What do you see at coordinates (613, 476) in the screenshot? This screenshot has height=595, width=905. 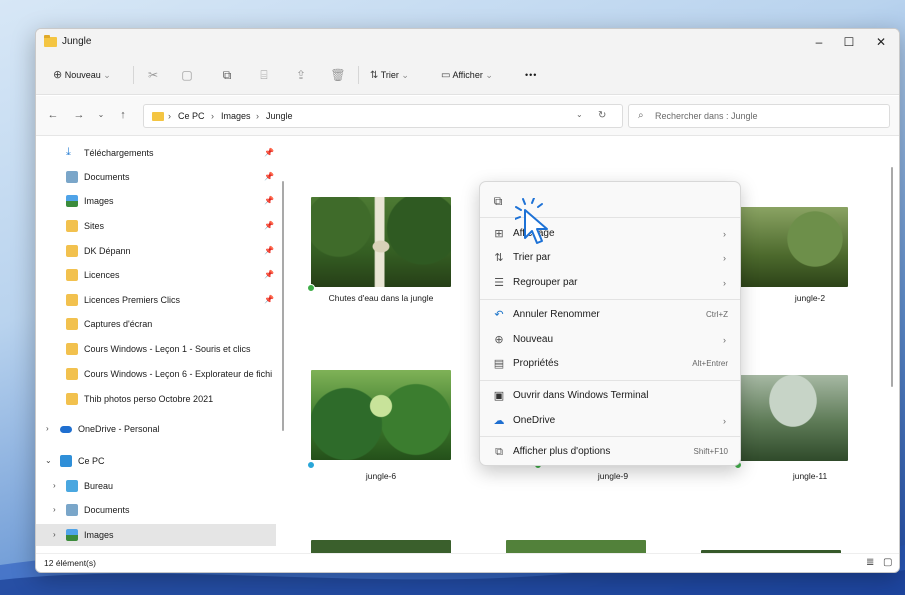 I see `file-name: jungle-9` at bounding box center [613, 476].